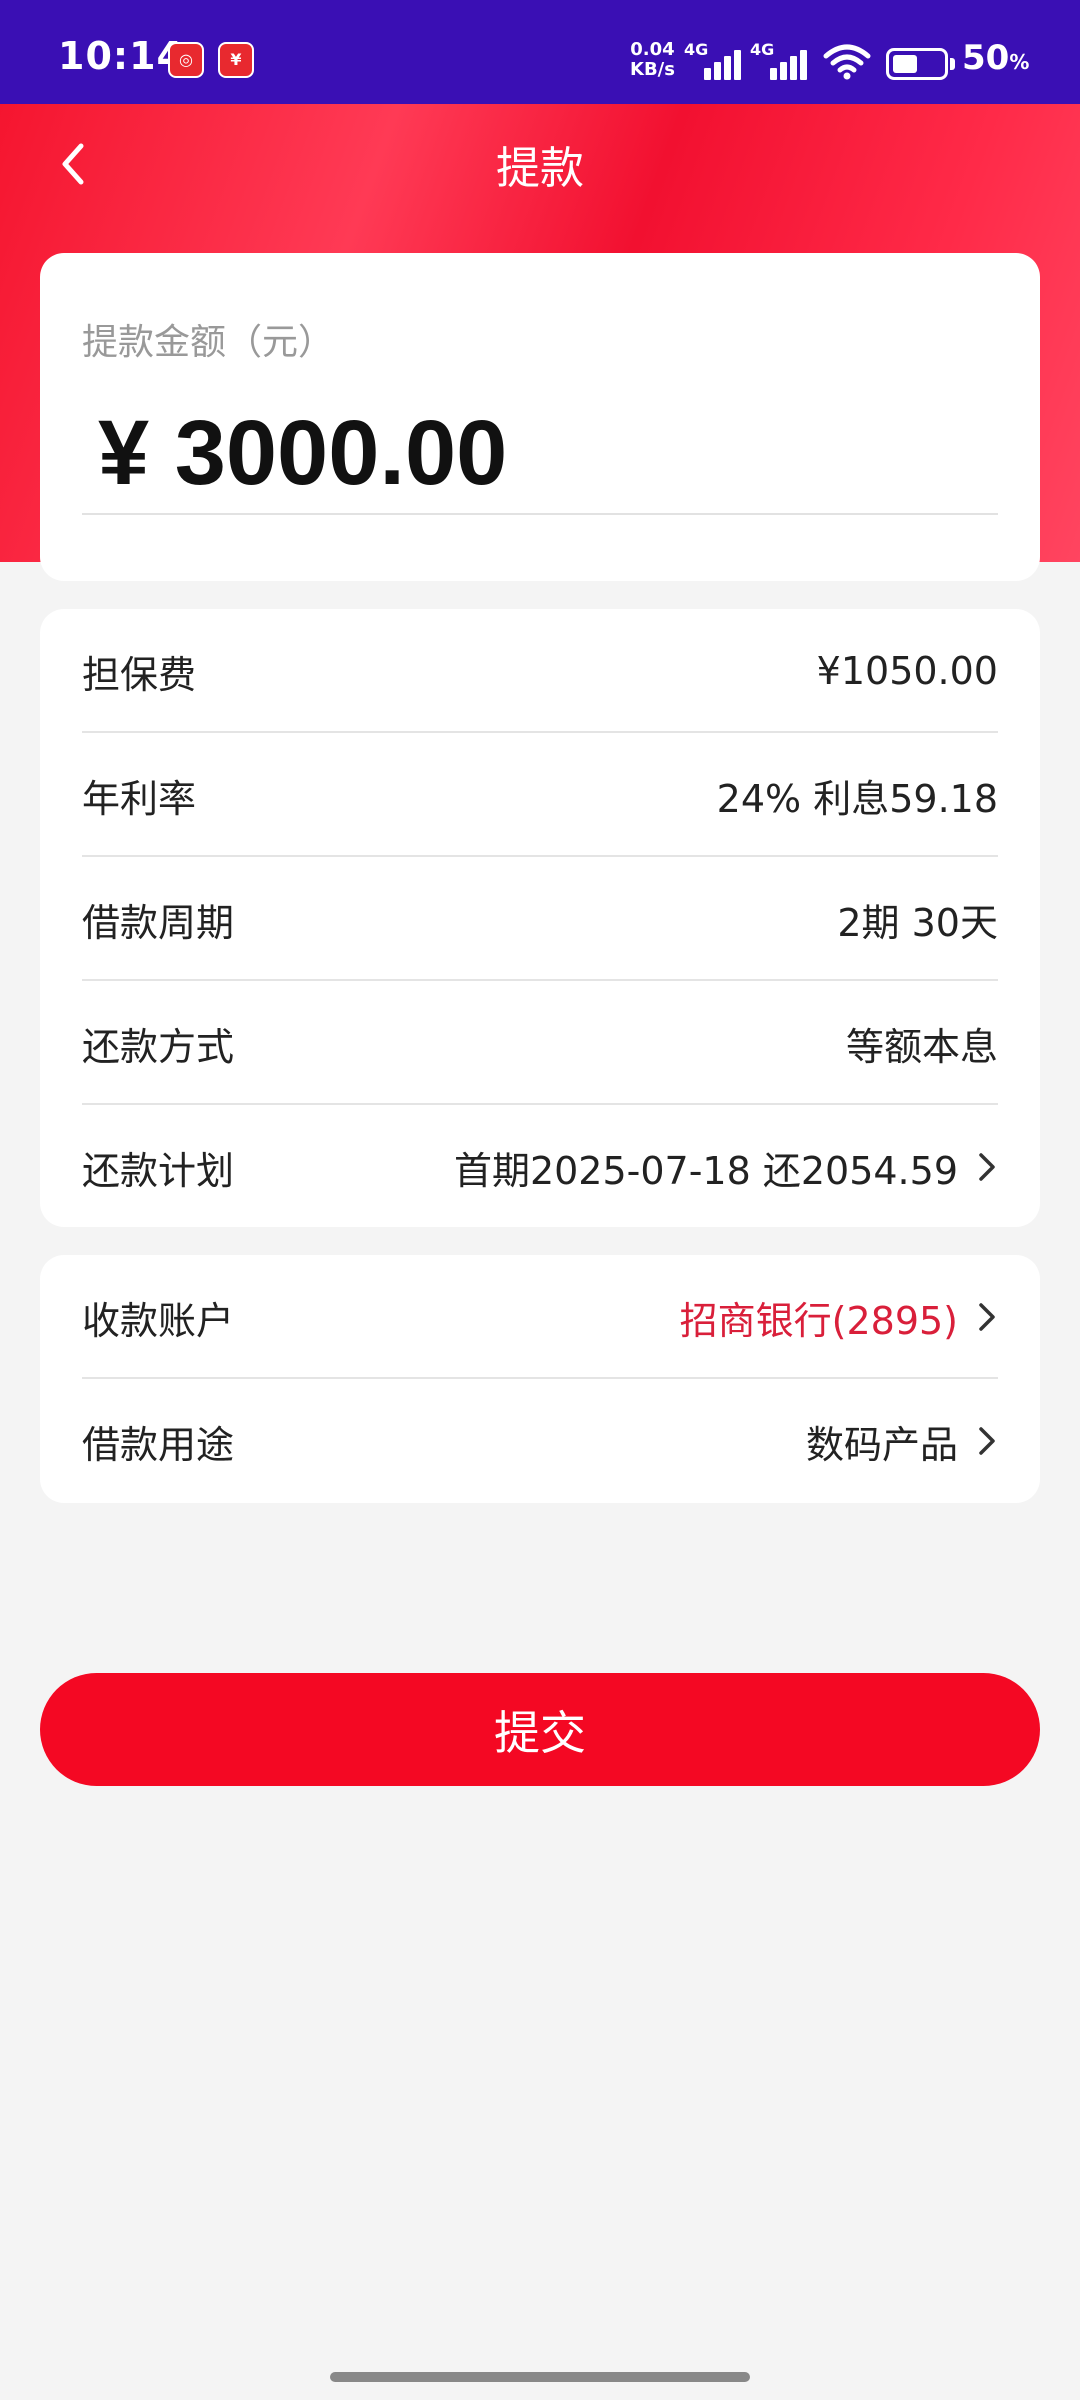 The image size is (1080, 2400). I want to click on home-indicator, so click(540, 2377).